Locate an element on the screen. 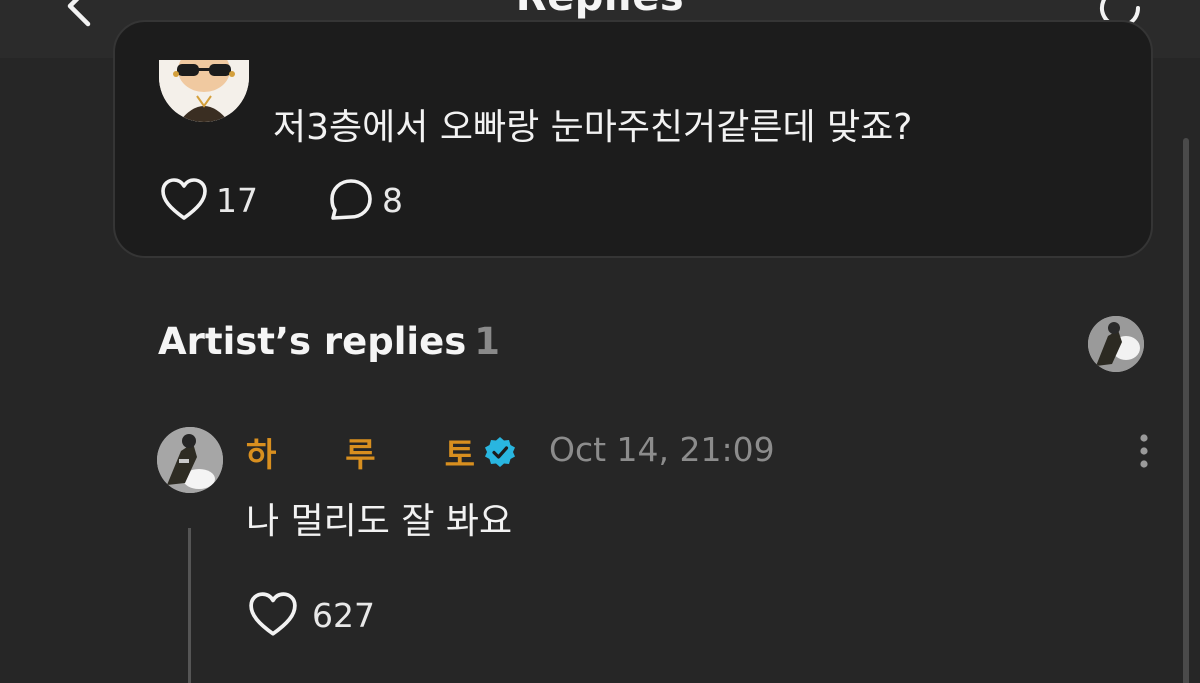 The width and height of the screenshot is (1200, 683). post-text: 저3층에서 오빠랑 눈마주친거같른데 맞죠? is located at coordinates (593, 127).